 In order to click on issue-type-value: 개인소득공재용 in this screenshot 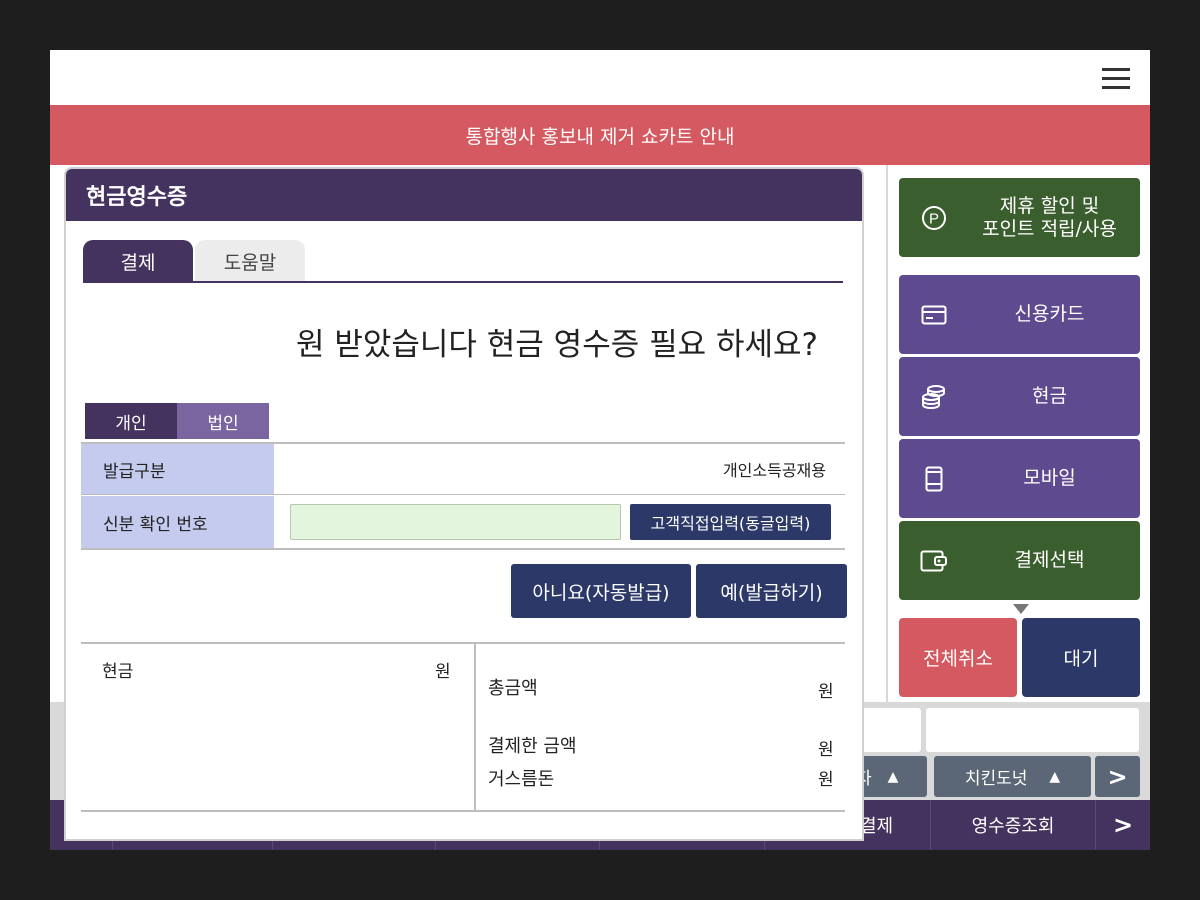, I will do `click(556, 469)`.